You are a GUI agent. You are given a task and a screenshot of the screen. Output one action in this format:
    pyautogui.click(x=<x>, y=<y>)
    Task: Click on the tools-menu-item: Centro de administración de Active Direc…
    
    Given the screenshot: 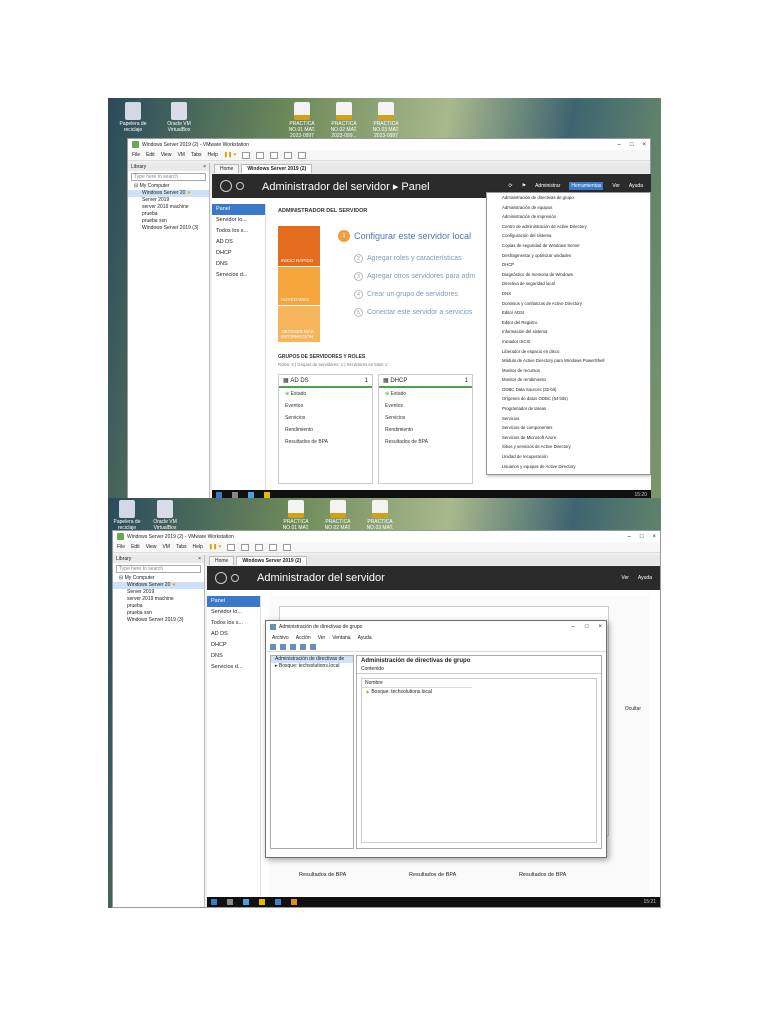 What is the action you would take?
    pyautogui.click(x=568, y=227)
    